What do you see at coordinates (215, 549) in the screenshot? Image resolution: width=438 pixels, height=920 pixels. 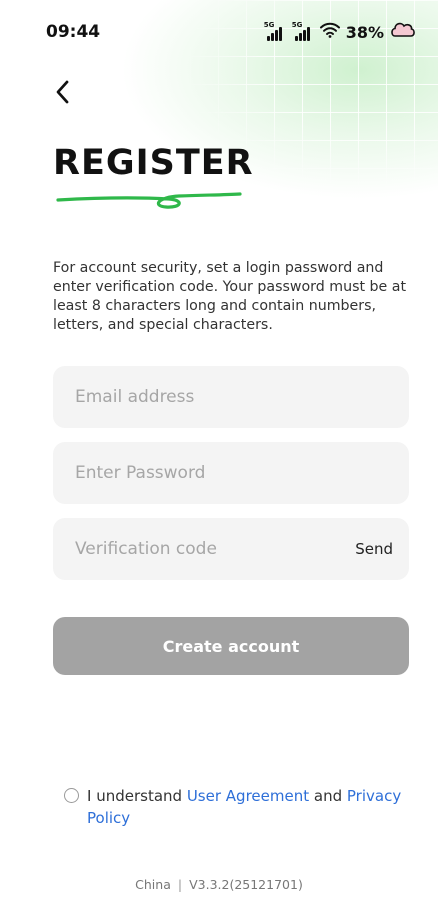 I see `verification-code-field` at bounding box center [215, 549].